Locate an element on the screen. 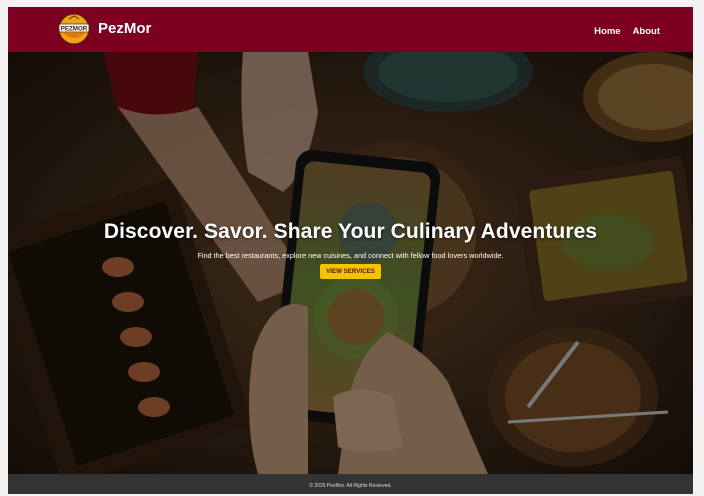 The image size is (704, 496). nav-about-link: About is located at coordinates (646, 31).